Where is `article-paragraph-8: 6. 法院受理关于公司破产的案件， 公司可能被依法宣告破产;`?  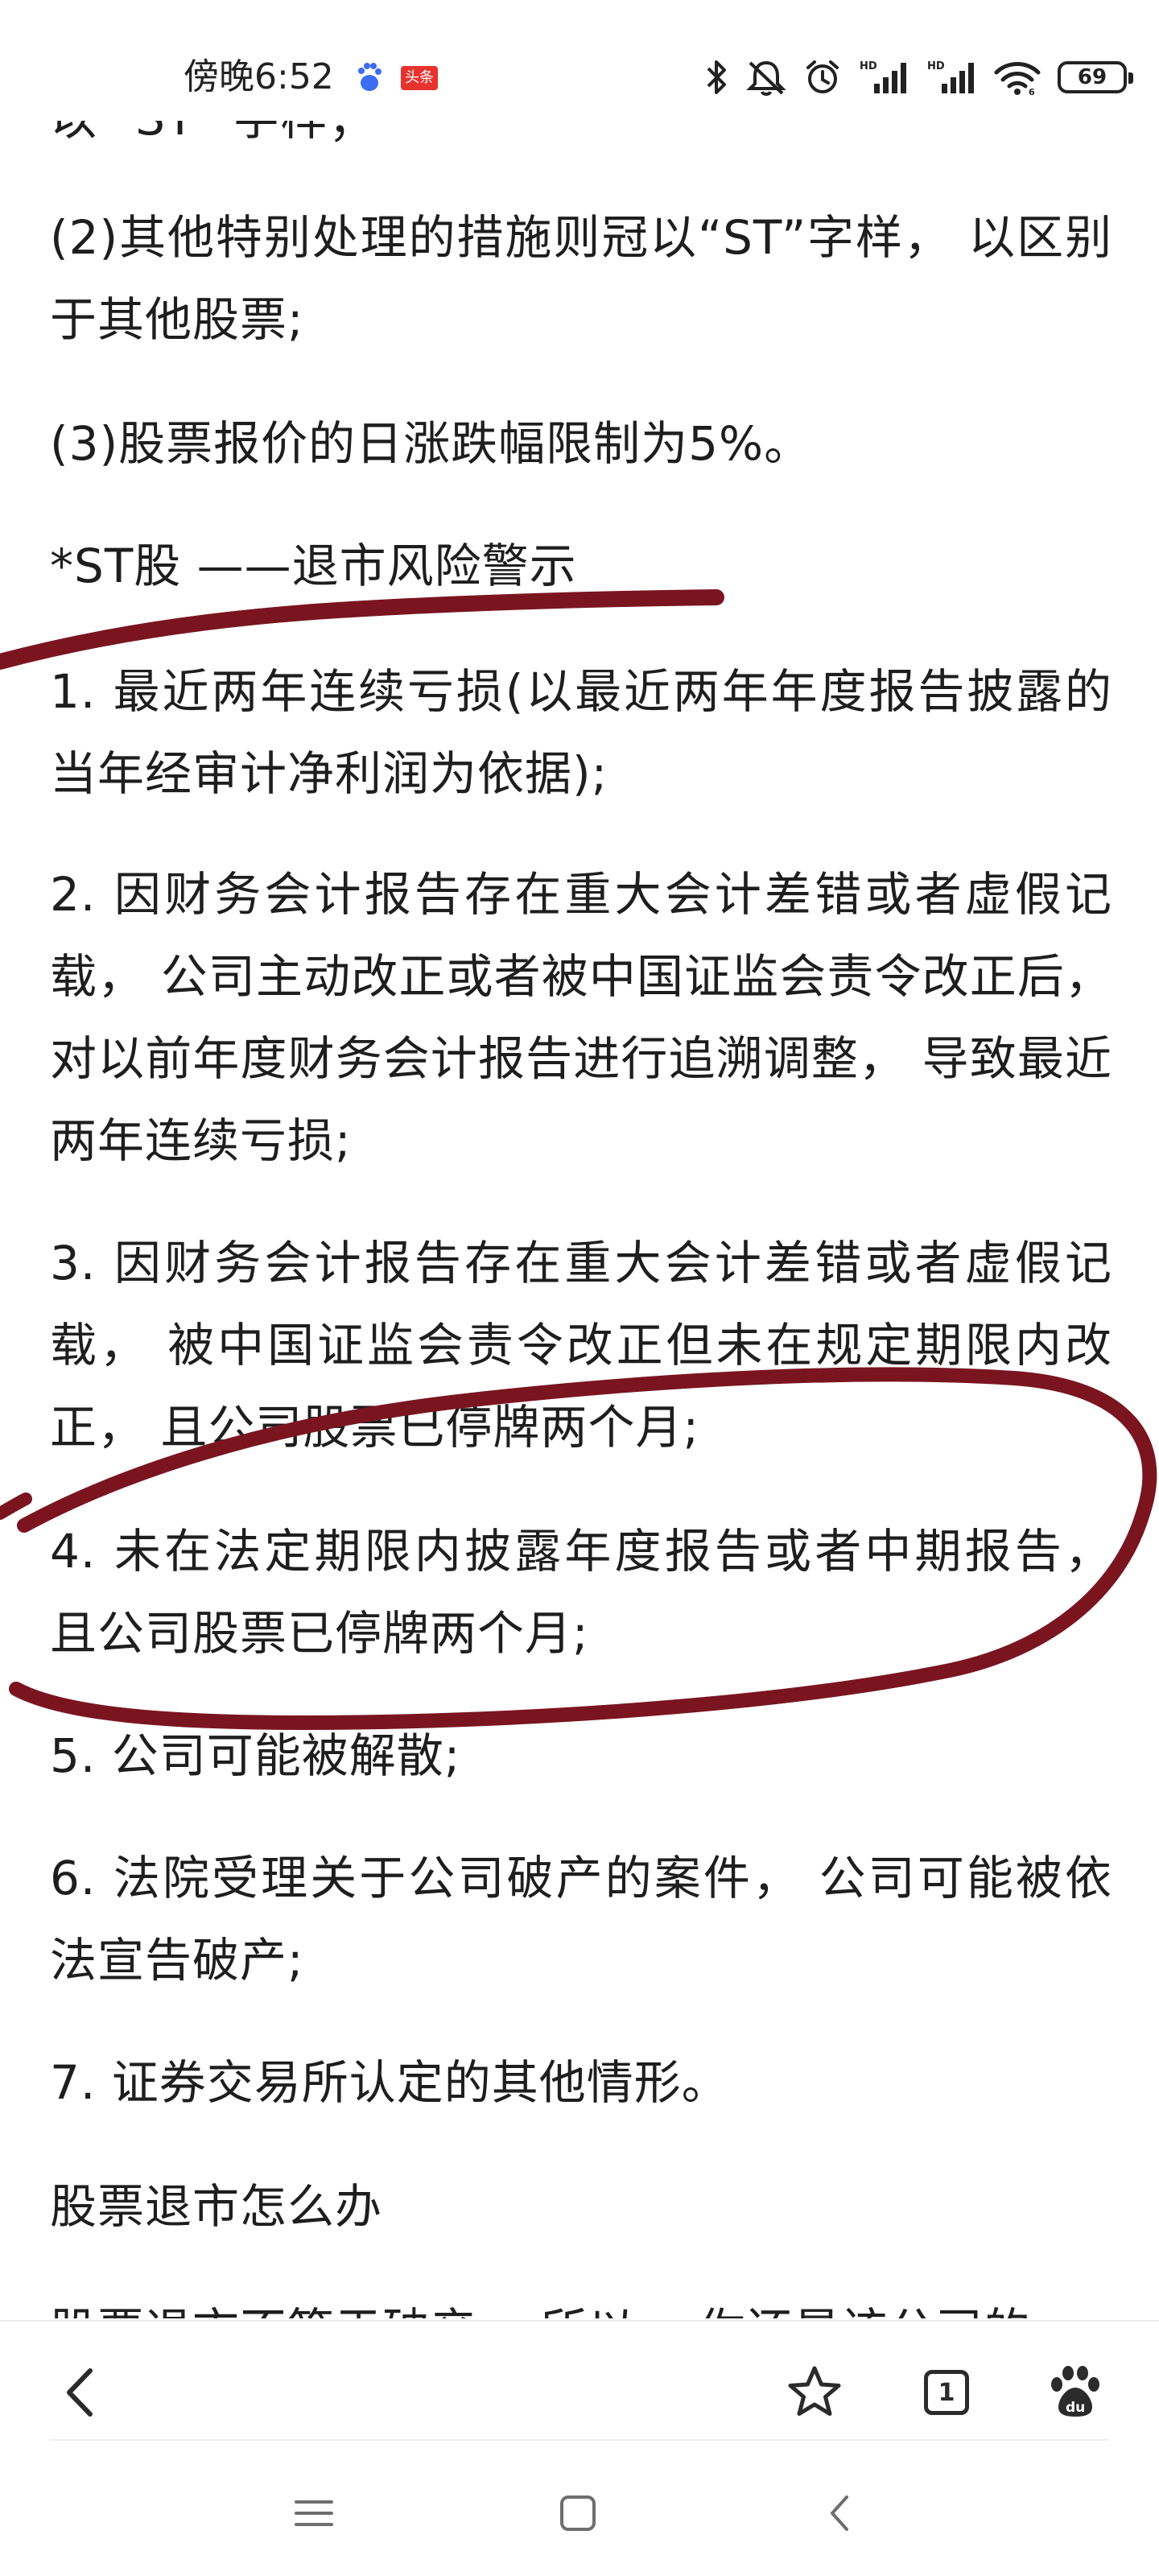 article-paragraph-8: 6. 法院受理关于公司破产的案件， 公司可能被依法宣告破产; is located at coordinates (581, 1919).